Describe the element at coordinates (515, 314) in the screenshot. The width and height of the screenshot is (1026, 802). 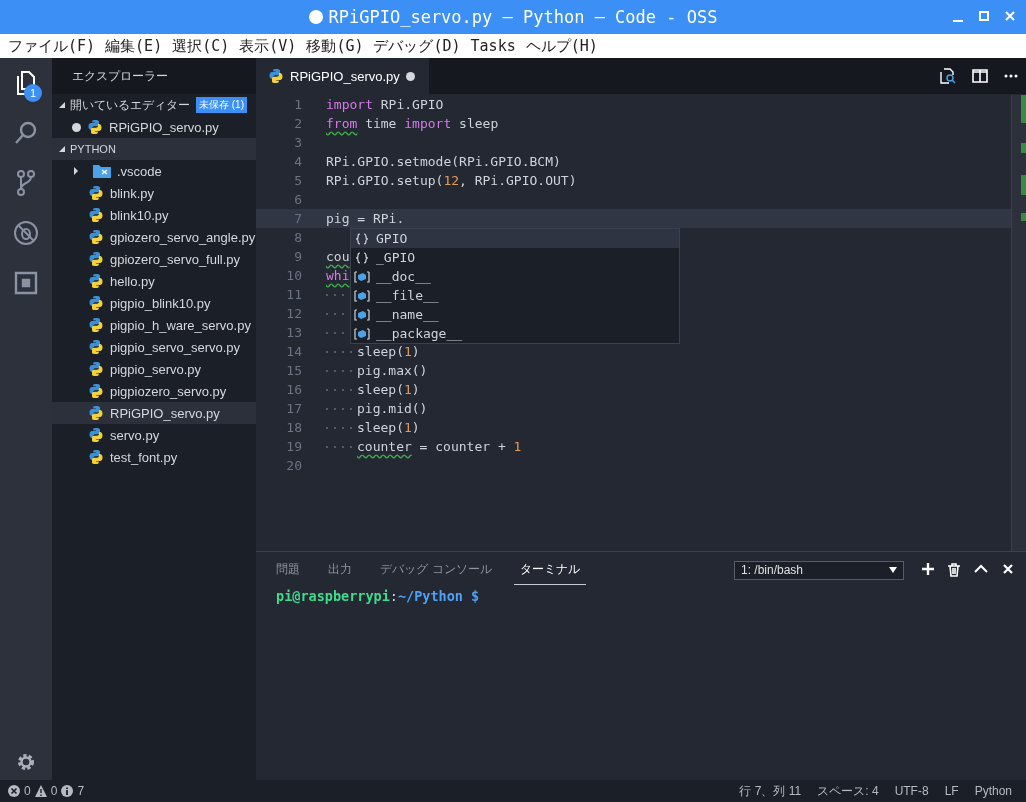
I see `suggestion-item: __name__` at that location.